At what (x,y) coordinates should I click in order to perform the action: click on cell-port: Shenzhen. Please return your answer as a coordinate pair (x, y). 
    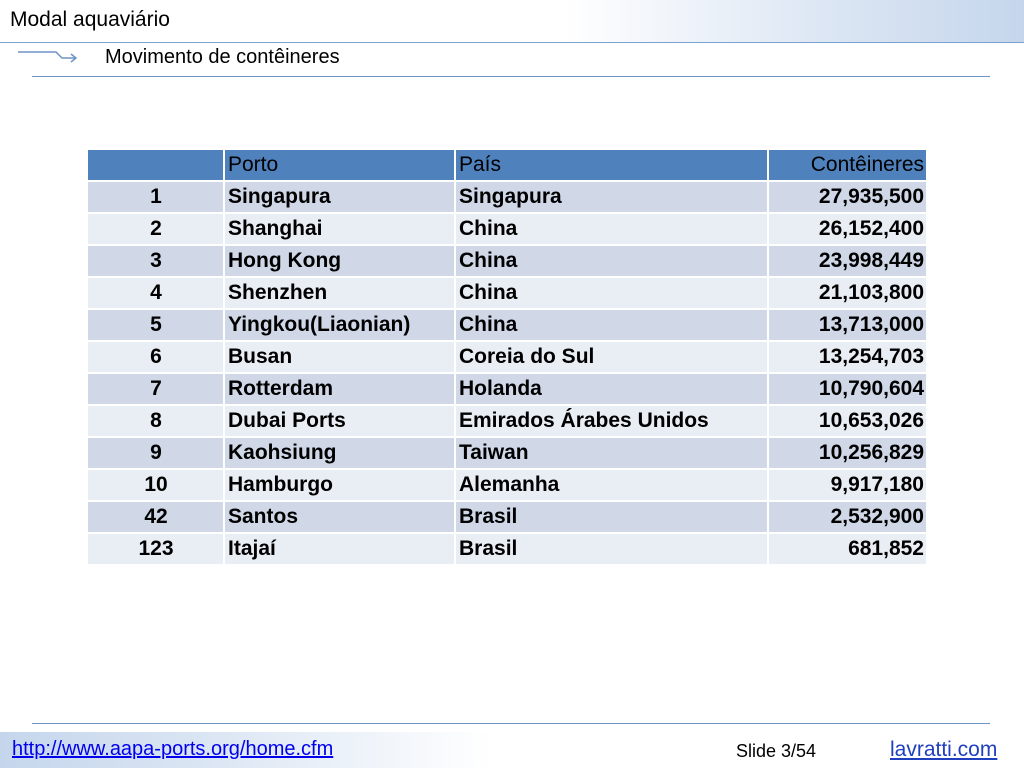
    Looking at the image, I should click on (340, 294).